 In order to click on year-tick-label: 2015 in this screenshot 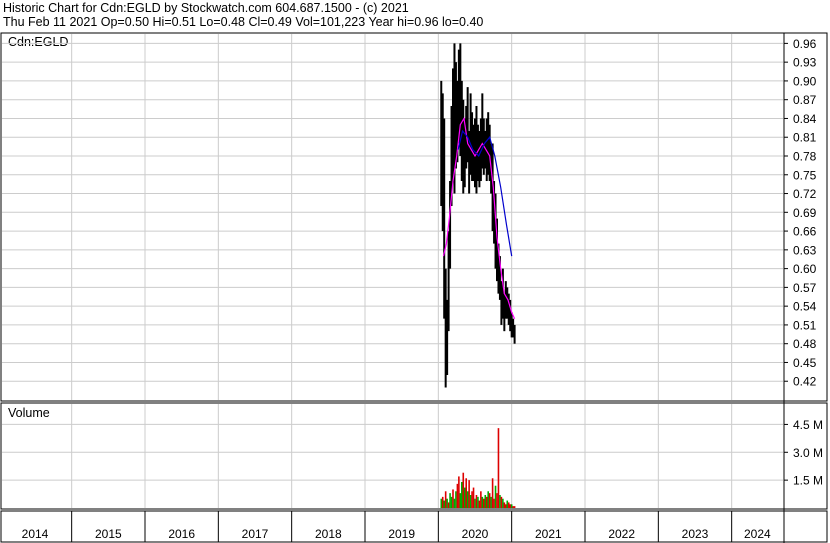, I will do `click(108, 534)`.